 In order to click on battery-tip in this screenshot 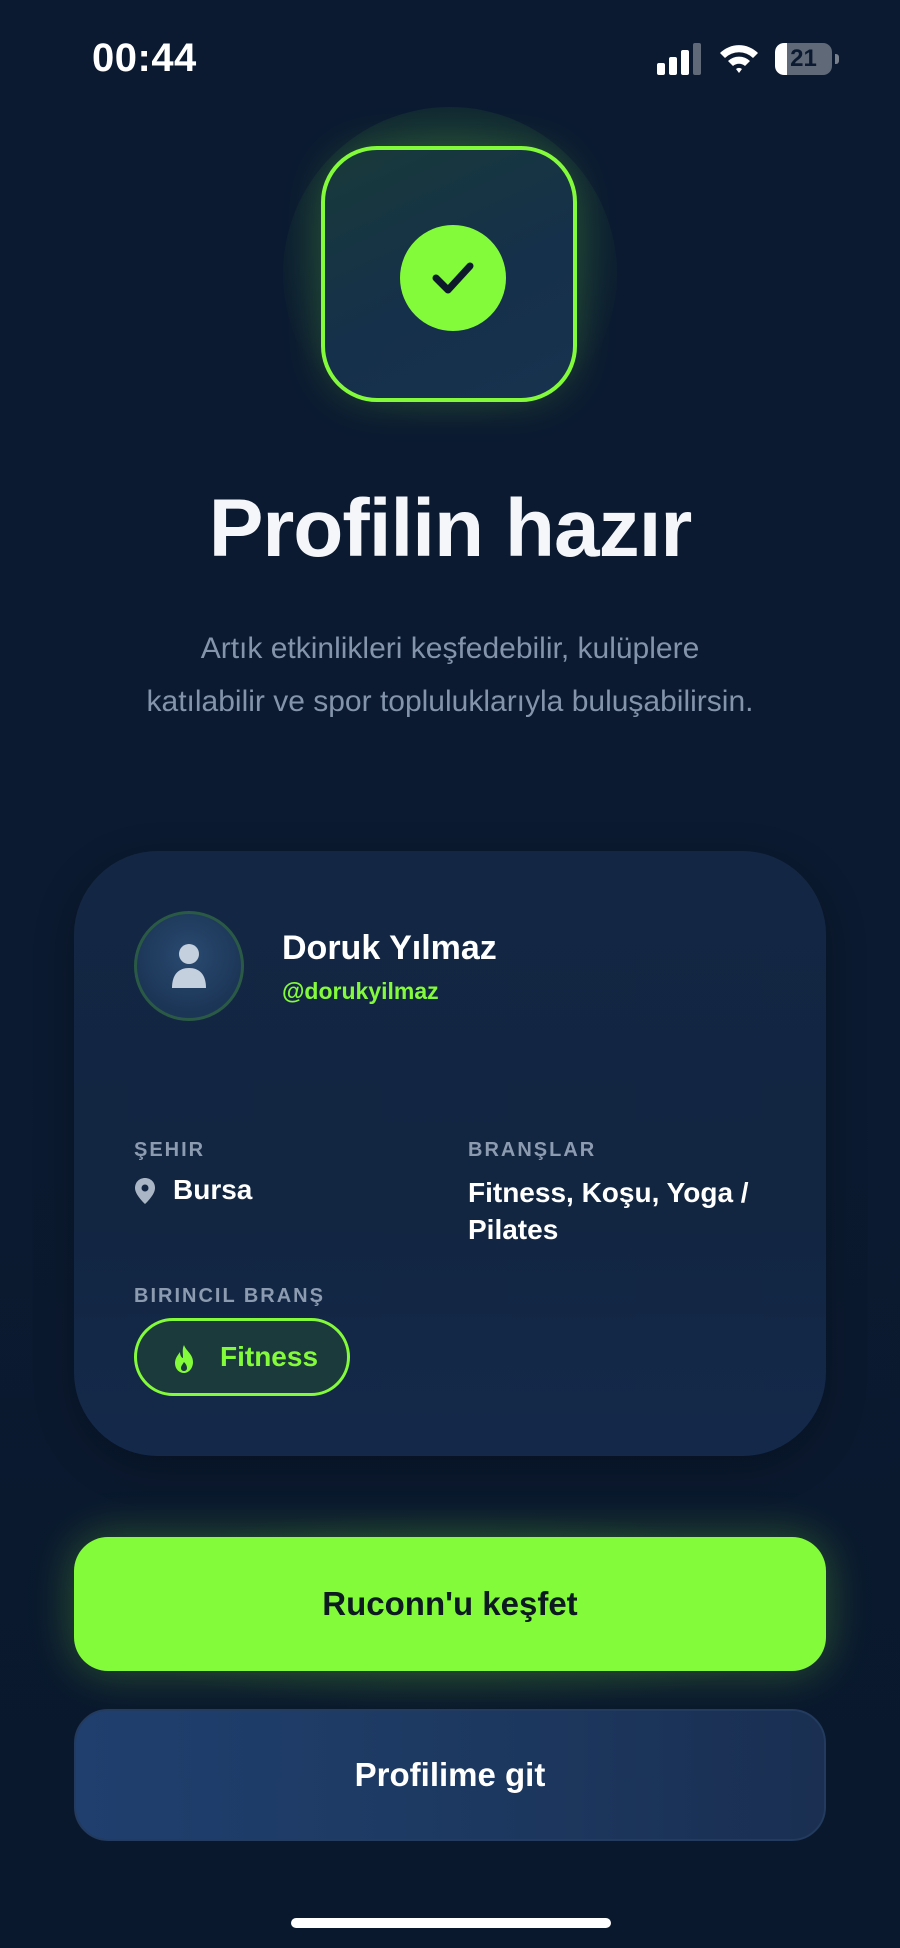, I will do `click(837, 59)`.